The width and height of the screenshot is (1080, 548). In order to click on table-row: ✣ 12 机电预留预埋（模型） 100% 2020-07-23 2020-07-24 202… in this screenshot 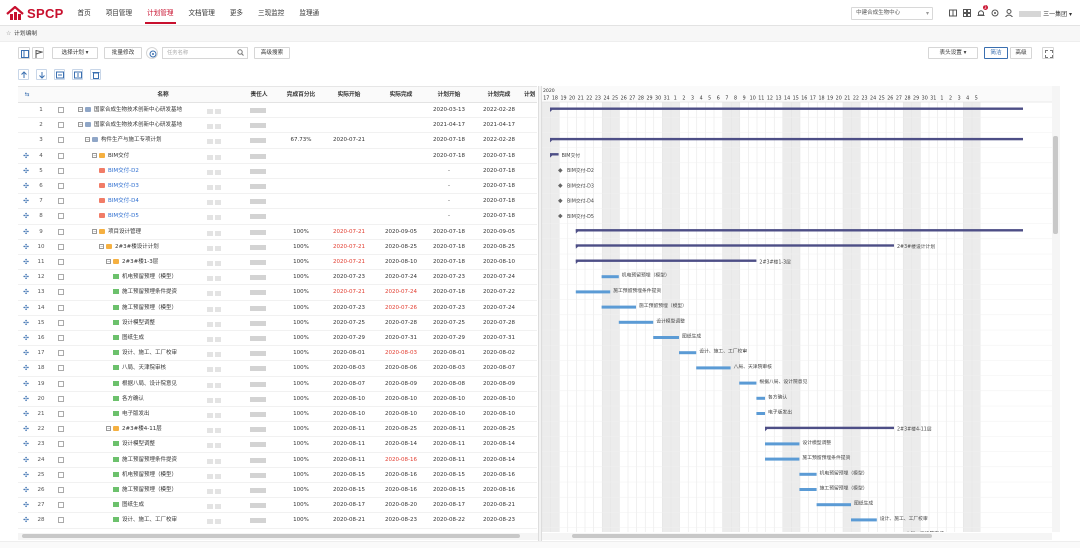, I will do `click(277, 278)`.